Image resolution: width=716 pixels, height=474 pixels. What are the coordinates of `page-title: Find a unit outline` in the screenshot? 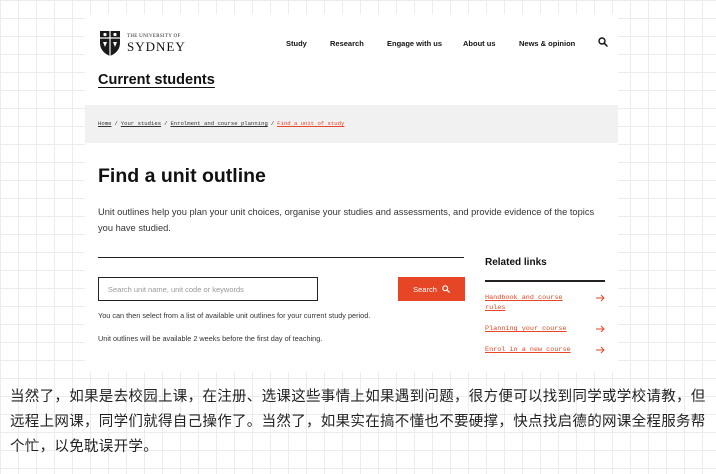 It's located at (182, 176).